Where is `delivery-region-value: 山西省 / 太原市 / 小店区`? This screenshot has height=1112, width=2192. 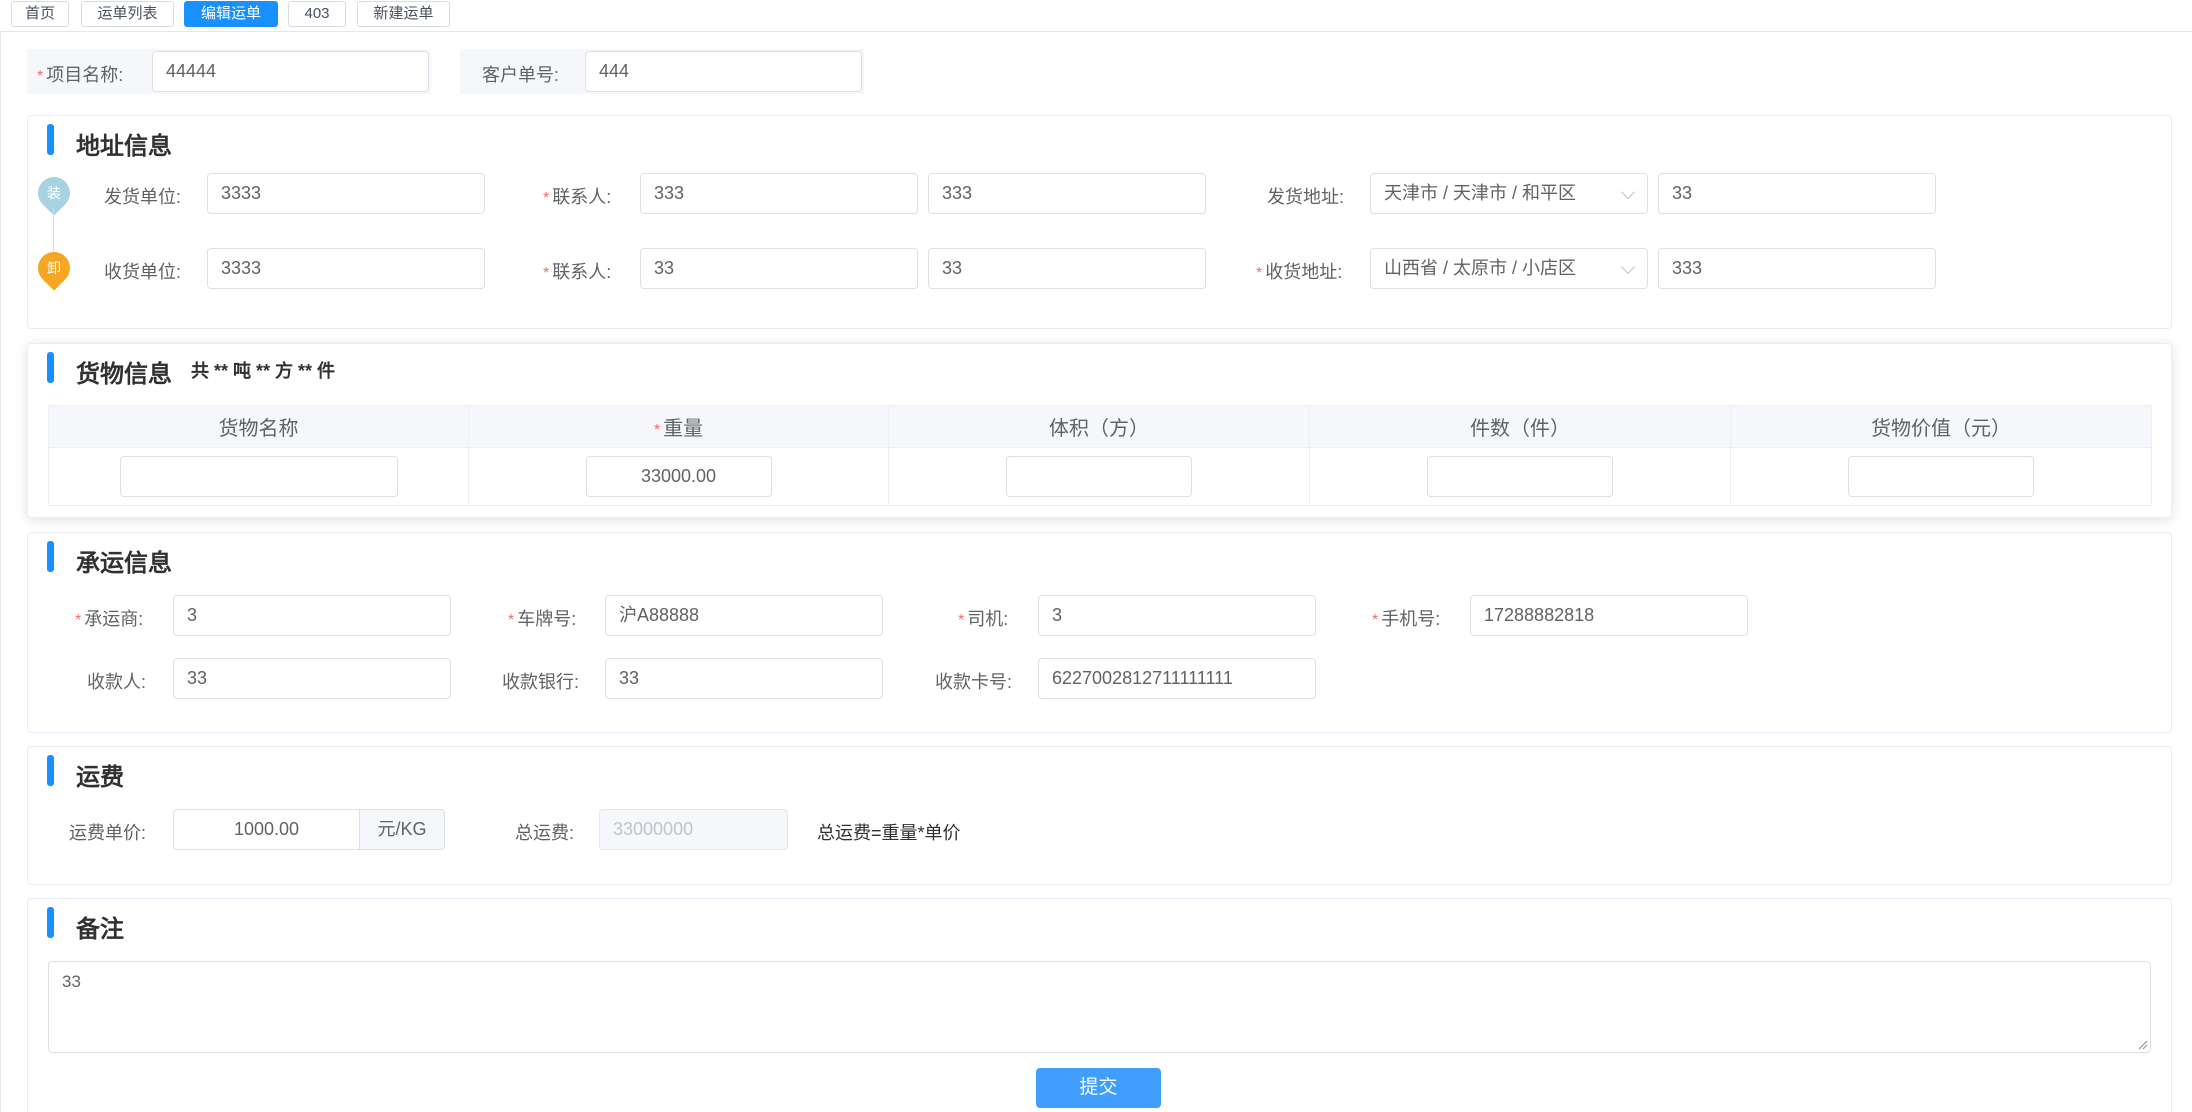
delivery-region-value: 山西省 / 太原市 / 小店区 is located at coordinates (1480, 268).